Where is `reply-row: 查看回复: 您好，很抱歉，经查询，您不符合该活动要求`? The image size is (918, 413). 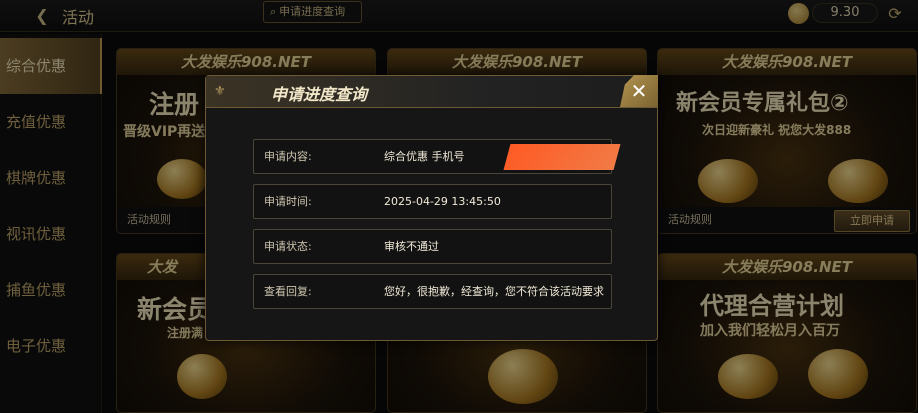
reply-row: 查看回复: 您好，很抱歉，经查询，您不符合该活动要求 is located at coordinates (432, 291).